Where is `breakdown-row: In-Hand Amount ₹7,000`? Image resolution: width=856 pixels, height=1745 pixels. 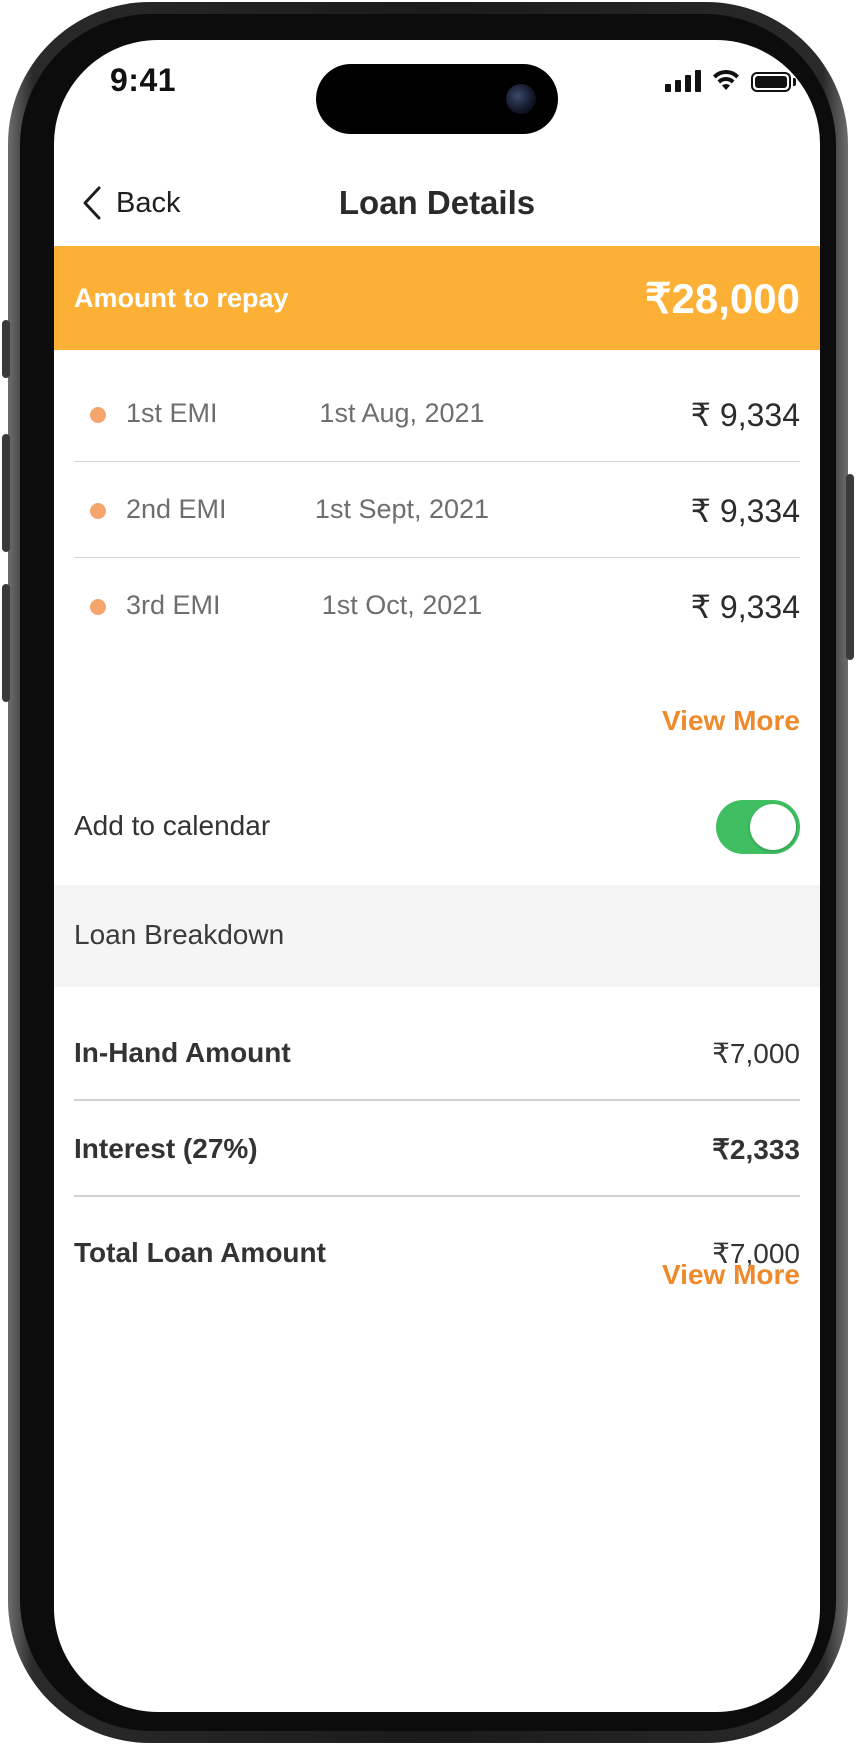
breakdown-row: In-Hand Amount ₹7,000 is located at coordinates (437, 1053).